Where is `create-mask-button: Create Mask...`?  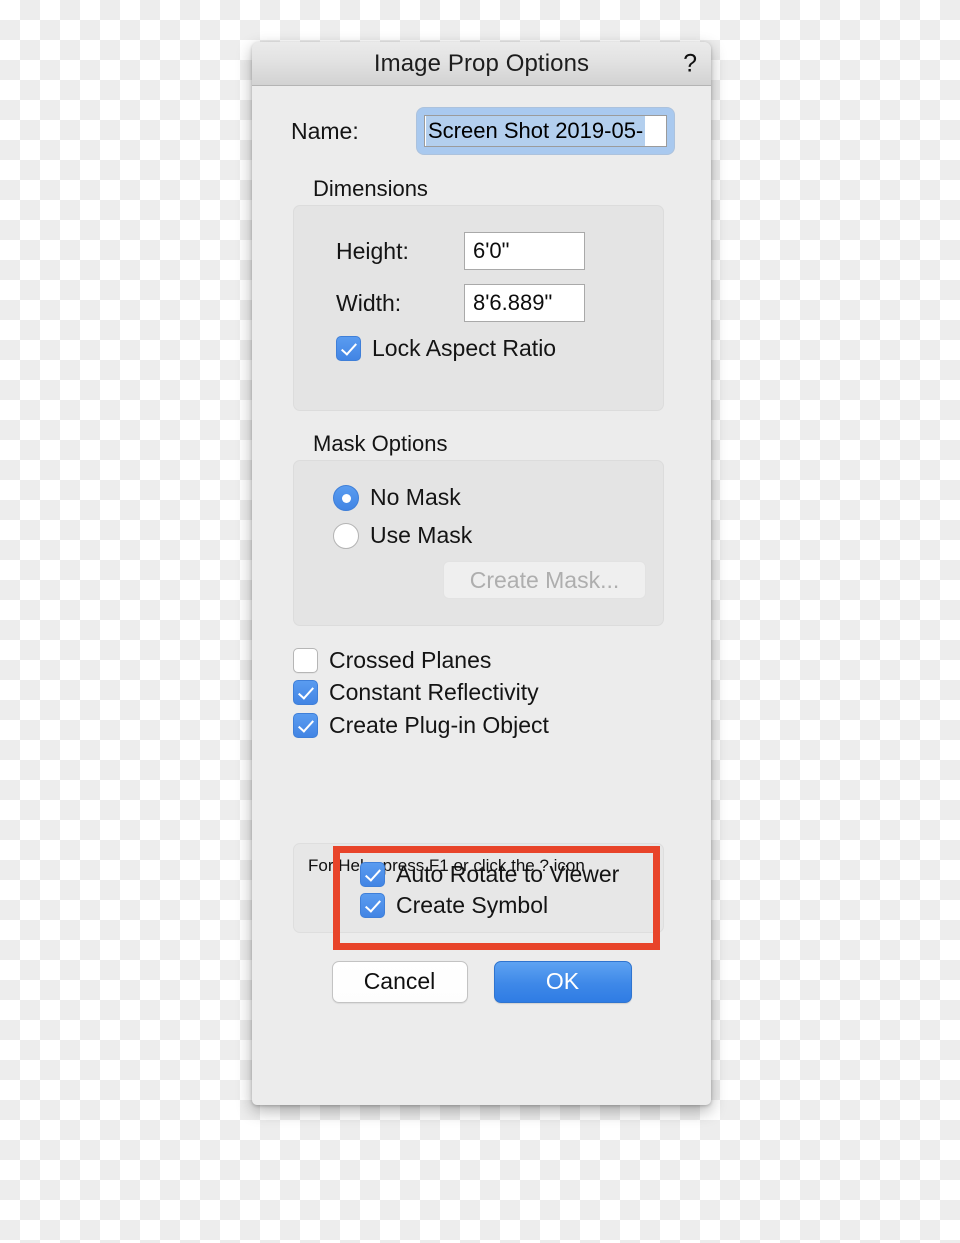
create-mask-button: Create Mask... is located at coordinates (544, 580).